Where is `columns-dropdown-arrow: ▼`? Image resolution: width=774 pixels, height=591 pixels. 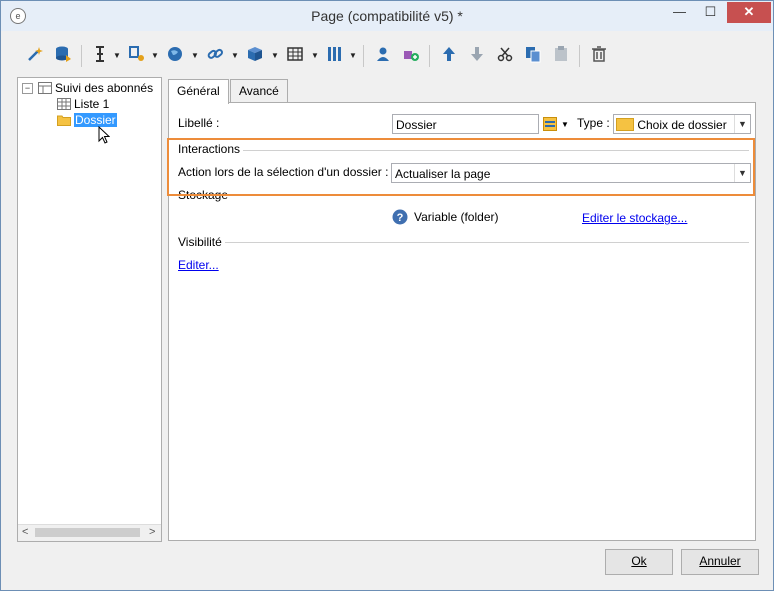 columns-dropdown-arrow: ▼ is located at coordinates (353, 56).